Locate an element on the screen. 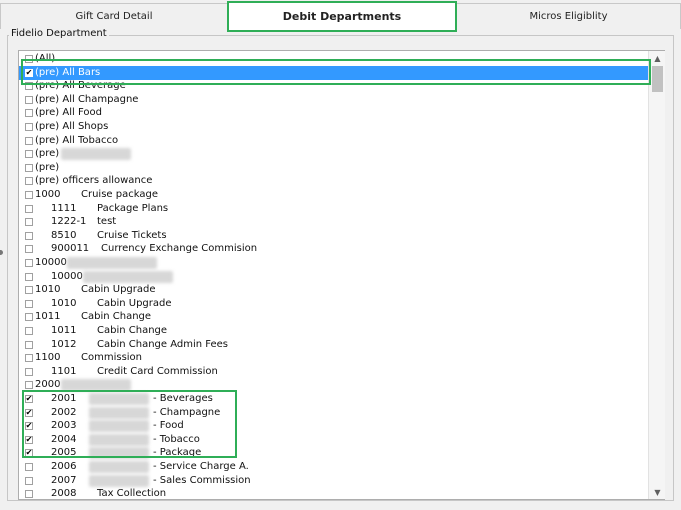  list-item: 2007 - Sales Commission is located at coordinates (334, 481).